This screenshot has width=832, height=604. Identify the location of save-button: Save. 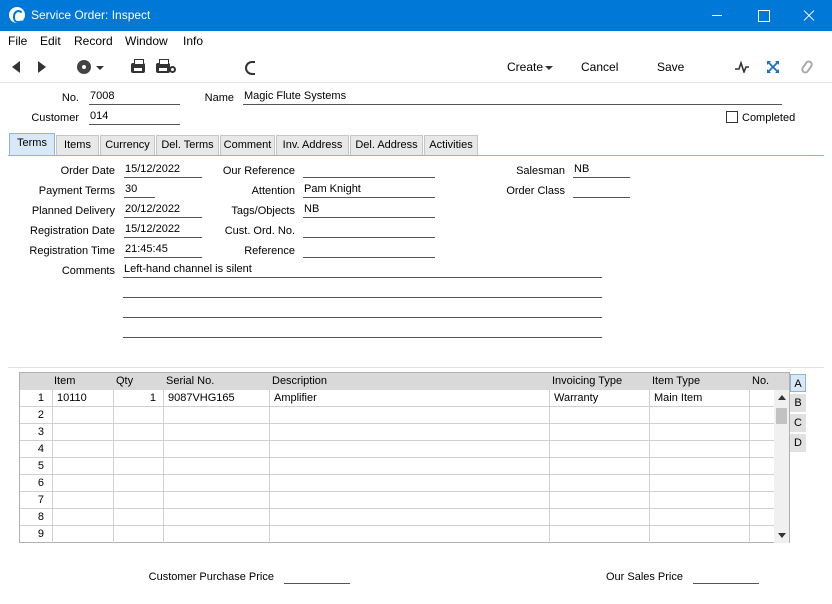
(670, 67).